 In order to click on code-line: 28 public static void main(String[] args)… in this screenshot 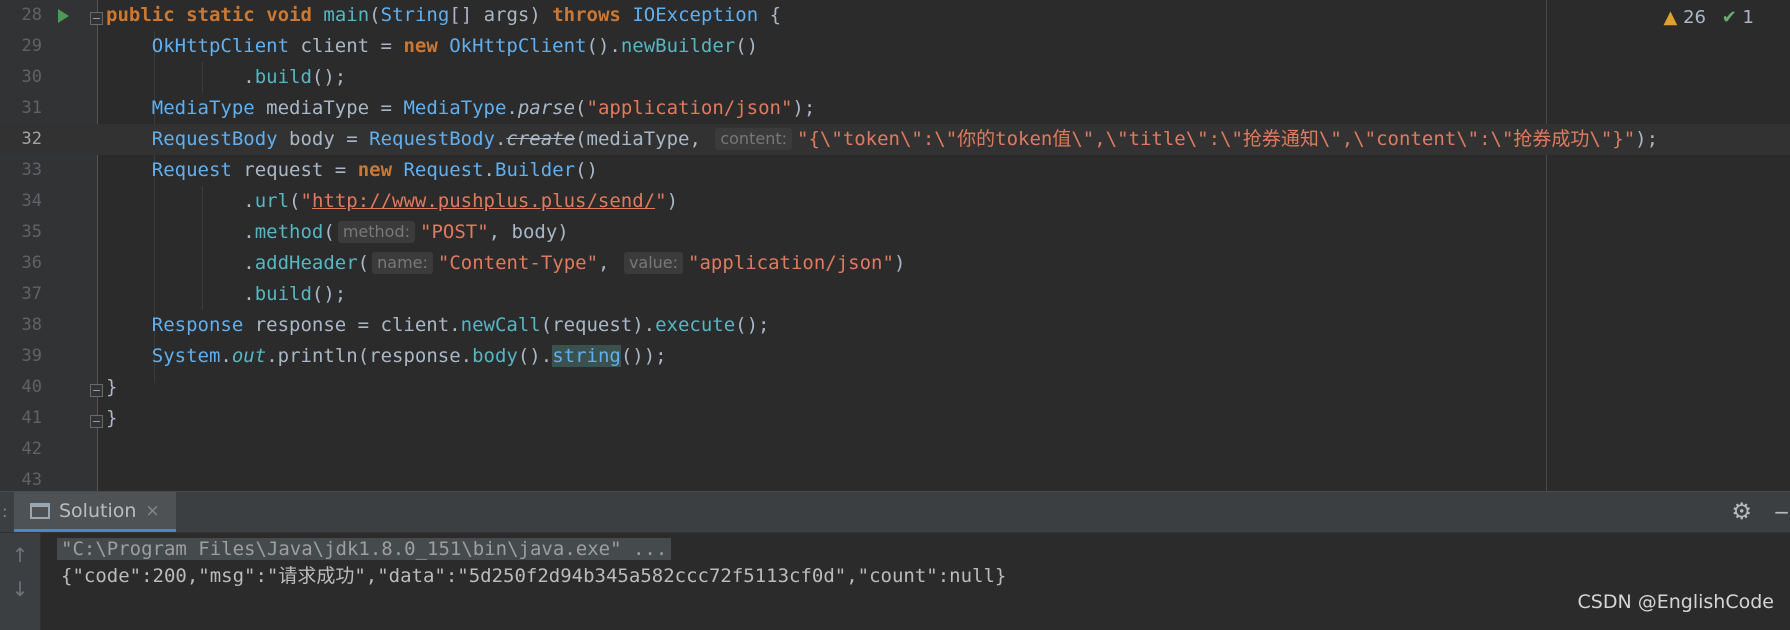, I will do `click(895, 15)`.